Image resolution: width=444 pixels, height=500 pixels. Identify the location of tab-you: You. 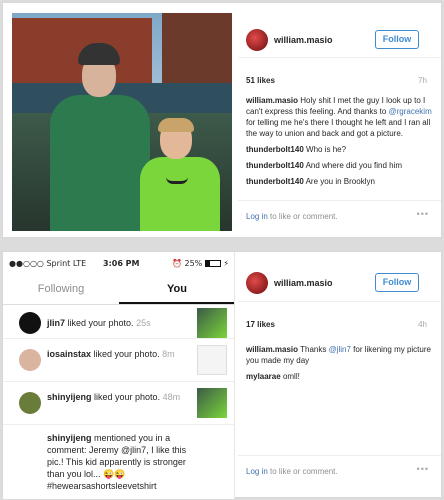
(176, 291).